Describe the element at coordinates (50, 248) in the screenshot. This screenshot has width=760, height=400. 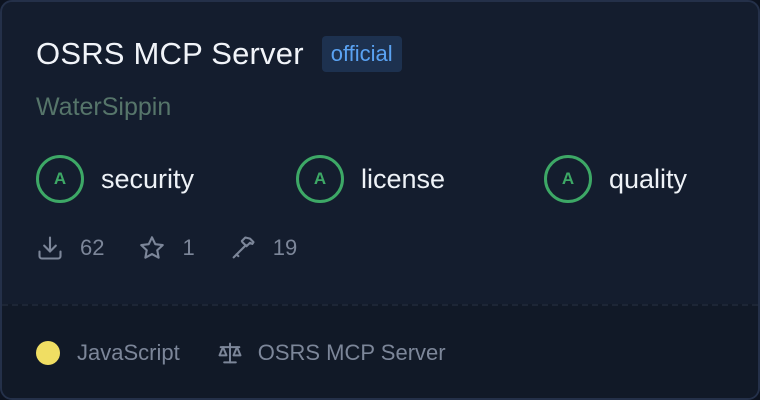
I see `download-icon` at that location.